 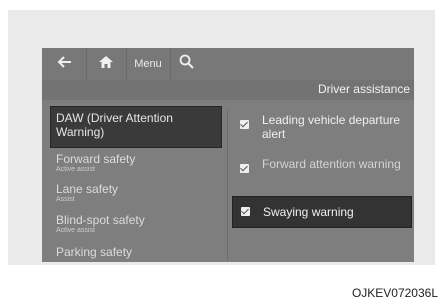 I want to click on back-button, so click(x=64, y=64).